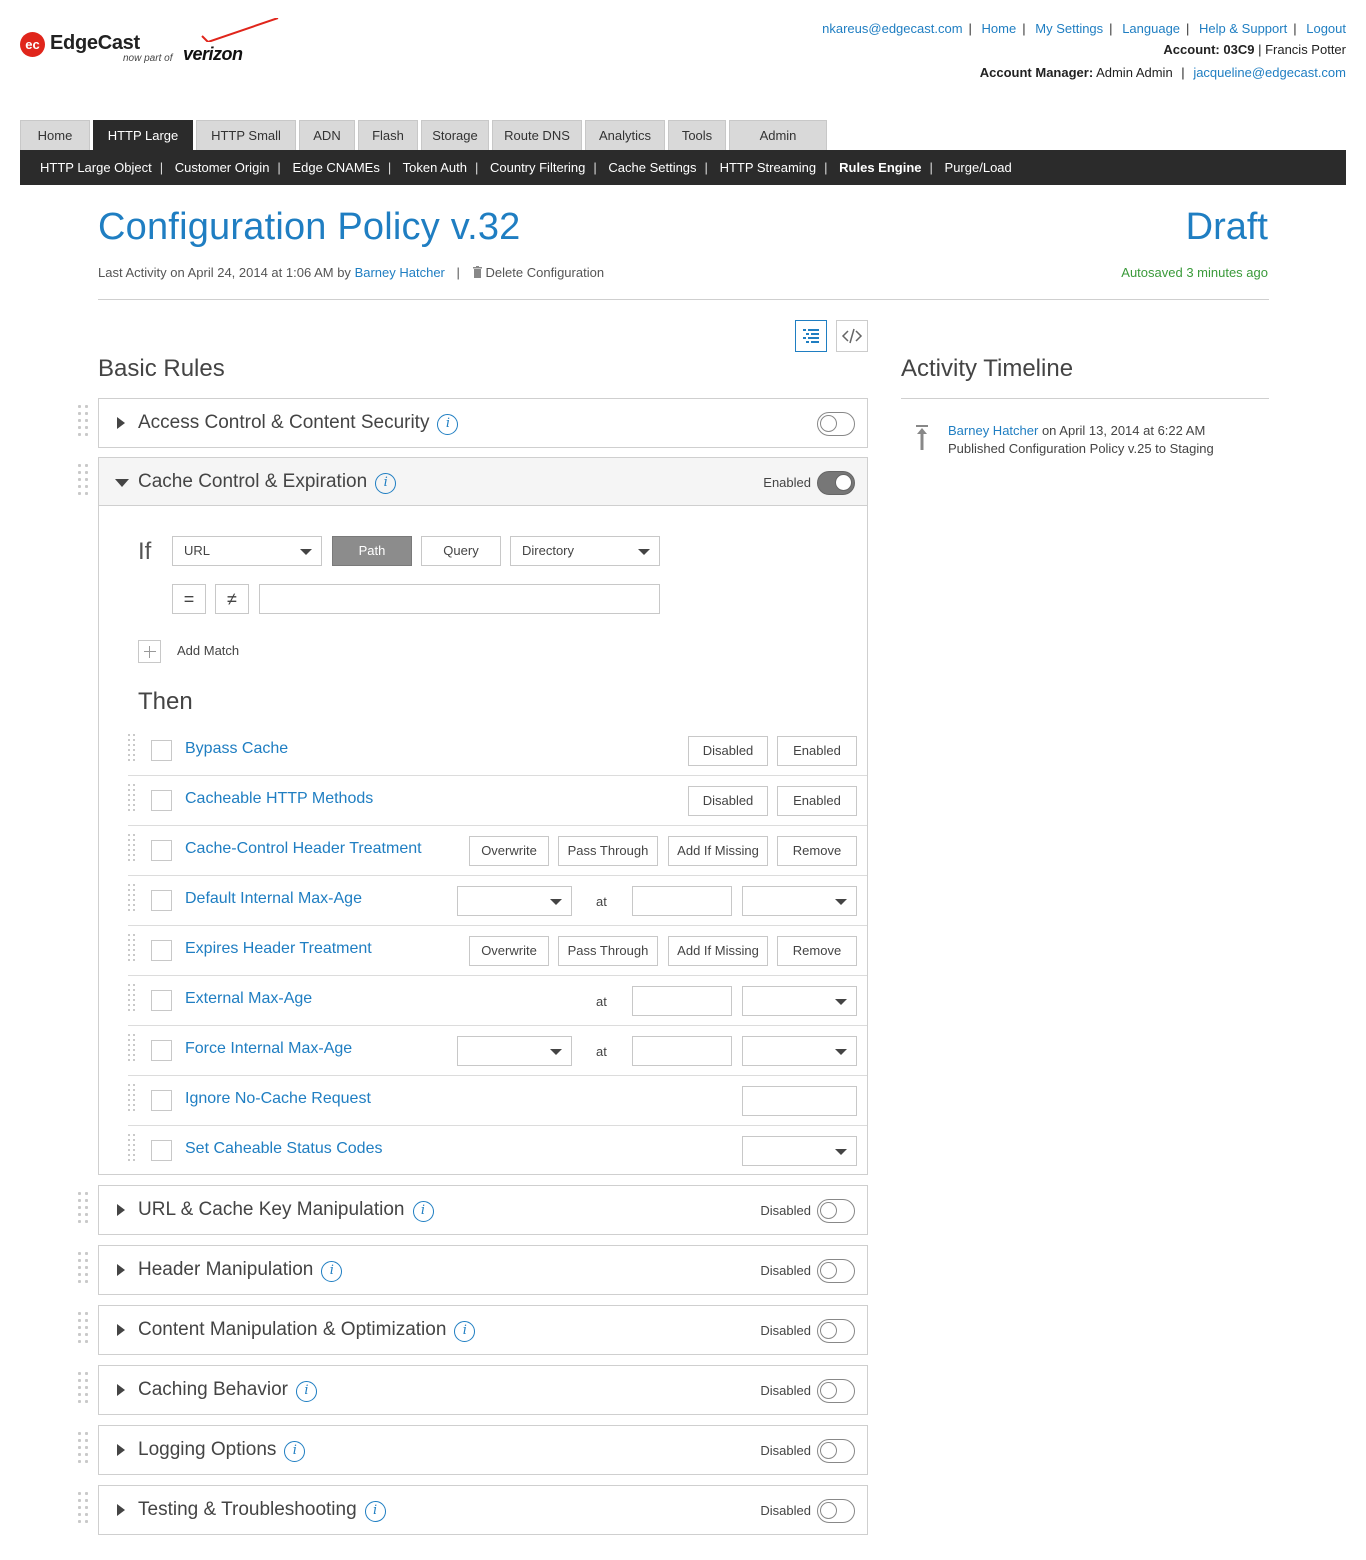 This screenshot has width=1366, height=1560. I want to click on my-settings-link: My Settings, so click(1069, 28).